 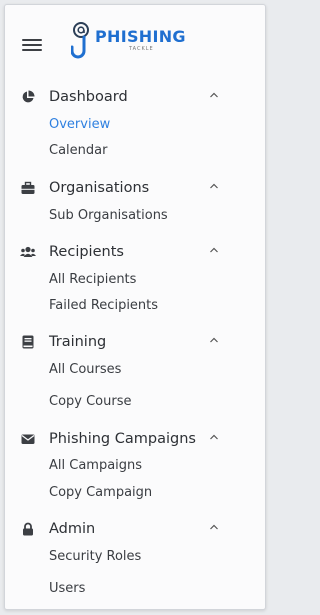 What do you see at coordinates (32, 46) in the screenshot?
I see `hamburger-menu-icon` at bounding box center [32, 46].